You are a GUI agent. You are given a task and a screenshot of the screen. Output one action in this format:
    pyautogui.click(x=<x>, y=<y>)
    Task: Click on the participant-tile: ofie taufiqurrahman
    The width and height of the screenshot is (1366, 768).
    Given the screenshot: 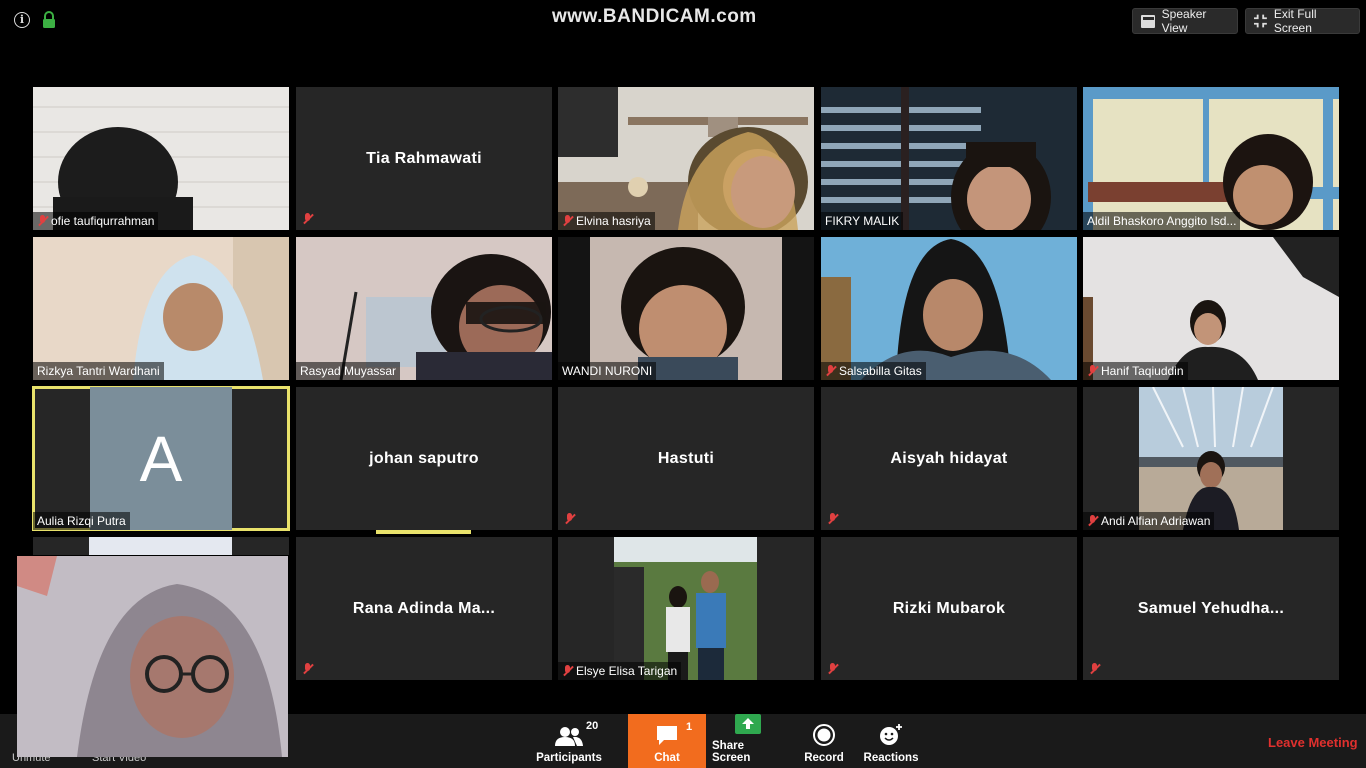 What is the action you would take?
    pyautogui.click(x=161, y=158)
    